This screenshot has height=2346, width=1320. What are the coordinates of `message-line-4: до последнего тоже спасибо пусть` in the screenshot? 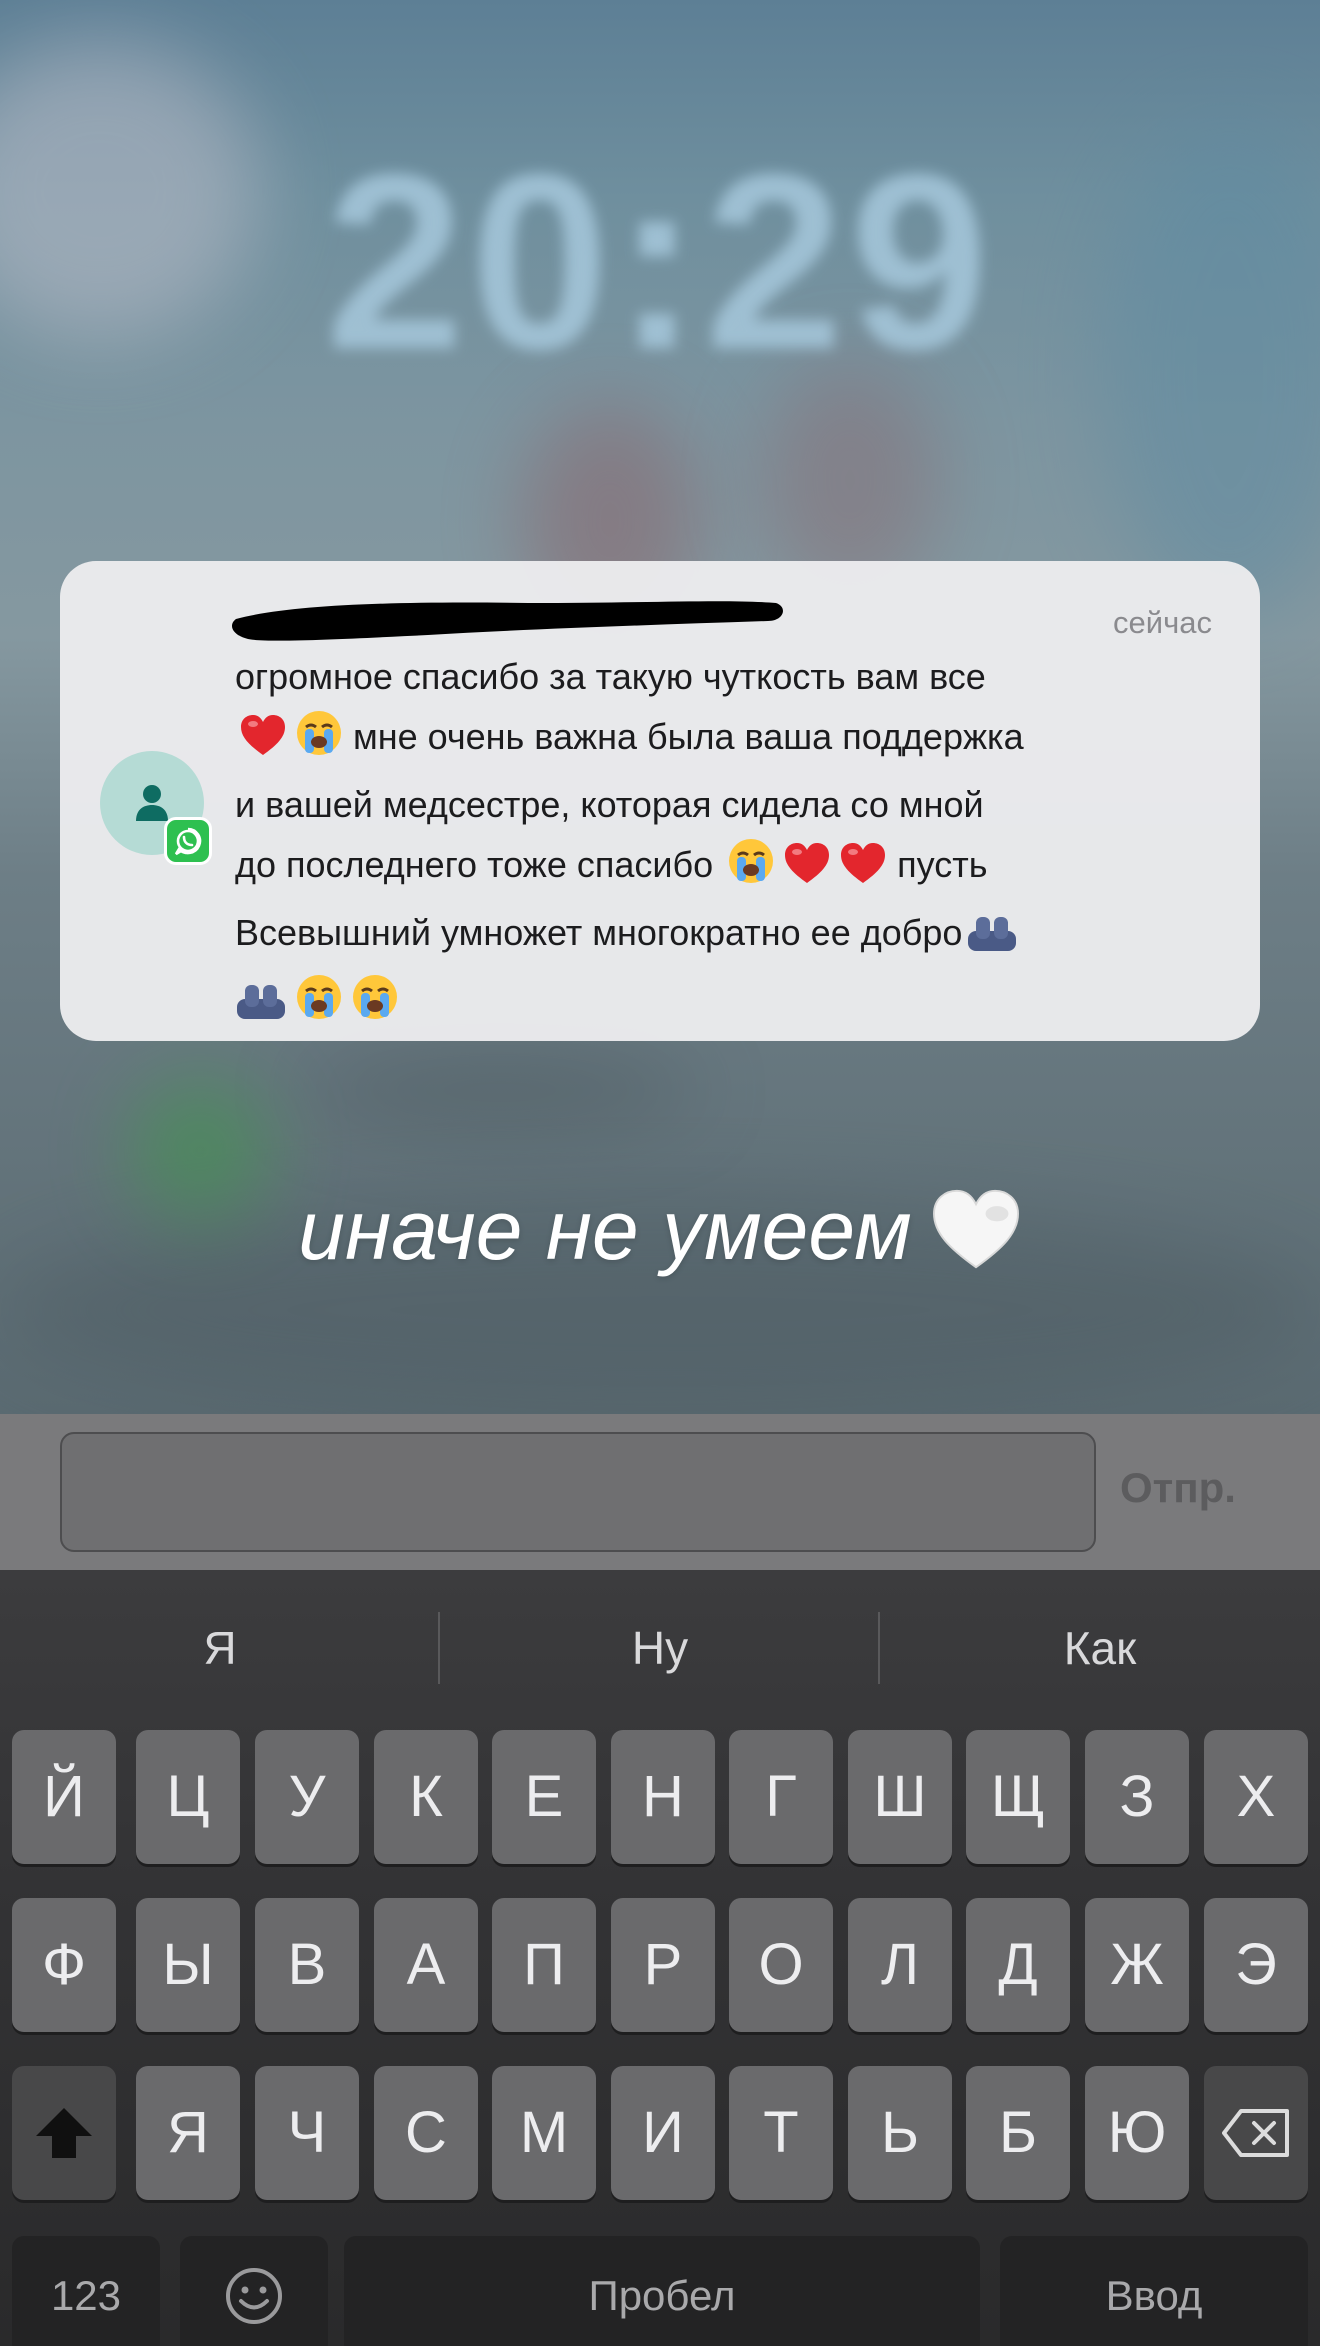 It's located at (735, 869).